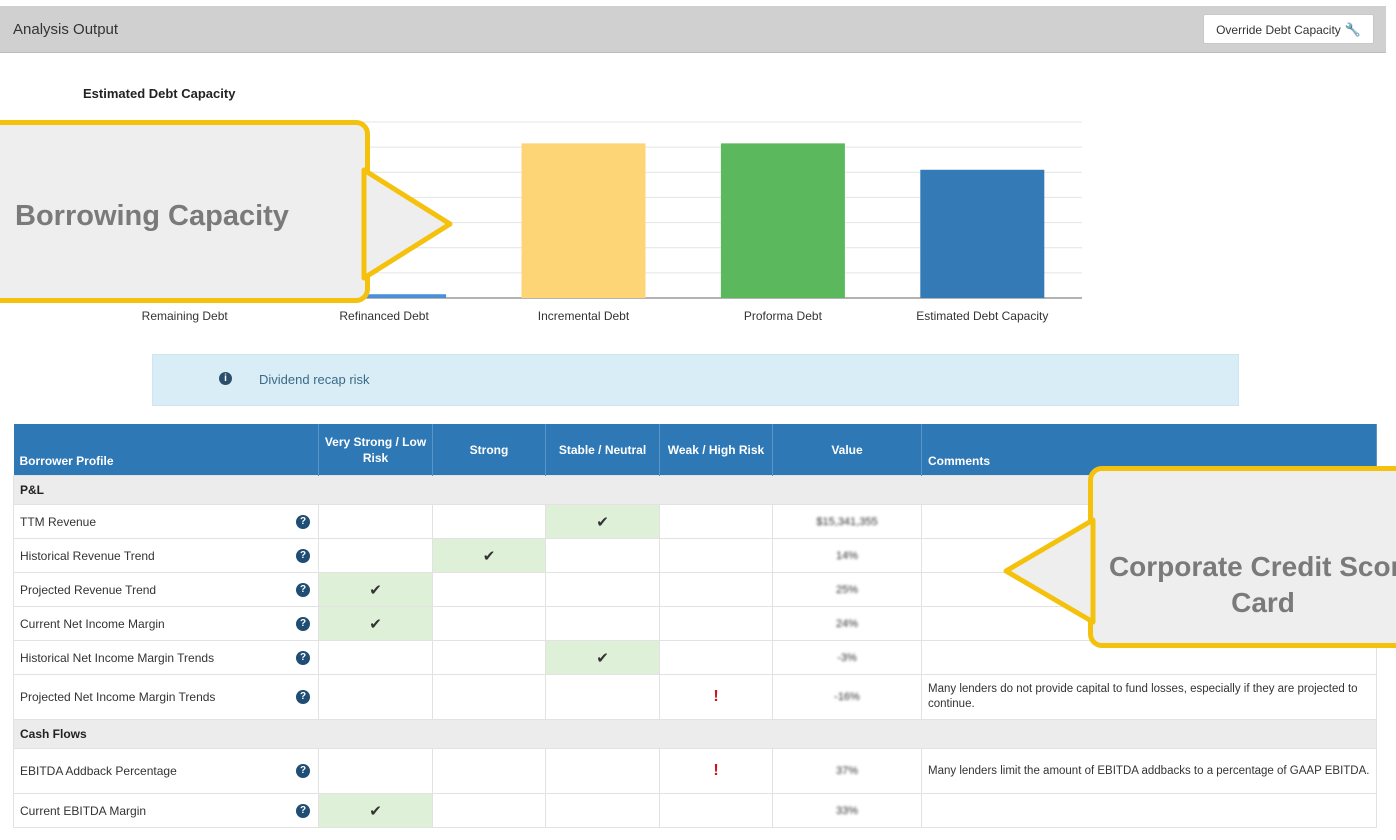 The width and height of the screenshot is (1396, 840). Describe the element at coordinates (152, 216) in the screenshot. I see `callout-label: Borrowing Capacity` at that location.